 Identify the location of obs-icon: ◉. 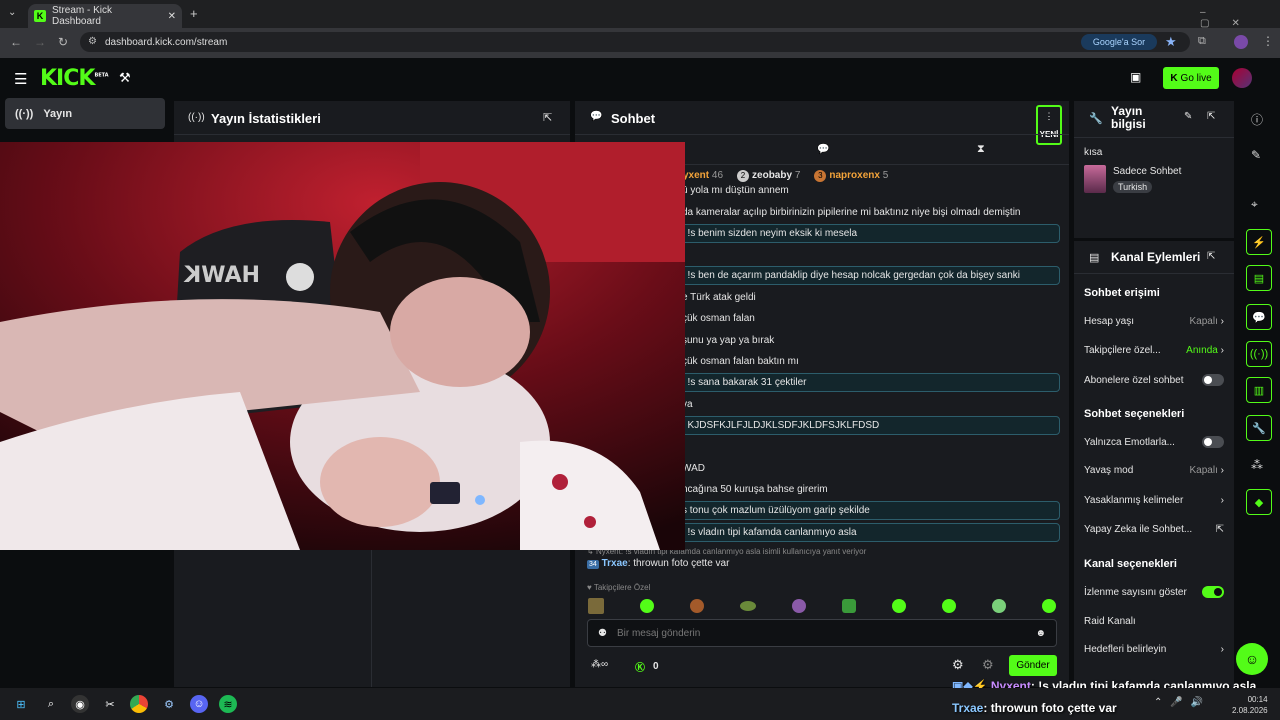
(80, 704).